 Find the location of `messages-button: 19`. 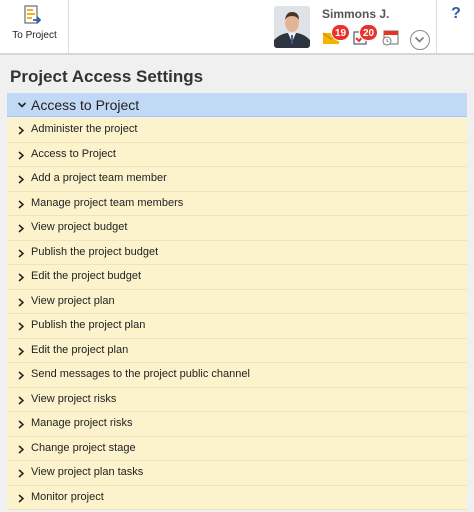

messages-button: 19 is located at coordinates (336, 35).